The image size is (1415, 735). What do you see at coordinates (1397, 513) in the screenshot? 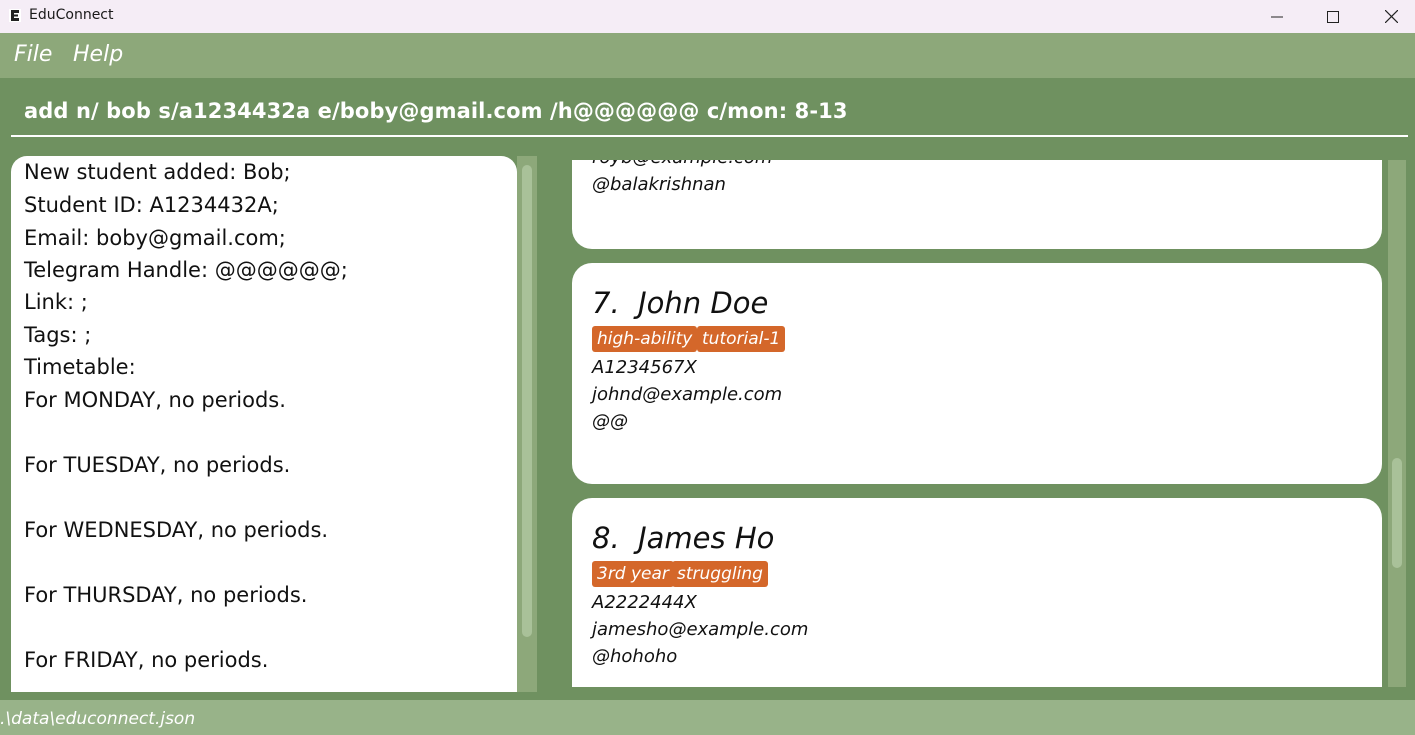
I see `student-list-scrollbar-thumb` at bounding box center [1397, 513].